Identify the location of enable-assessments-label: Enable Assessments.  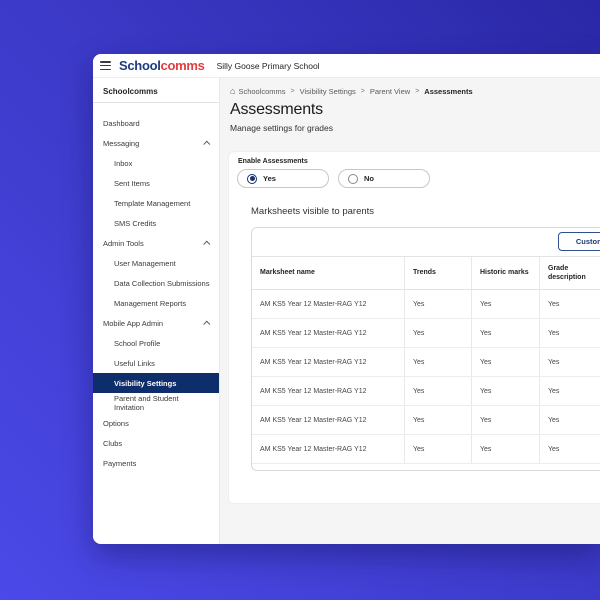
(273, 161).